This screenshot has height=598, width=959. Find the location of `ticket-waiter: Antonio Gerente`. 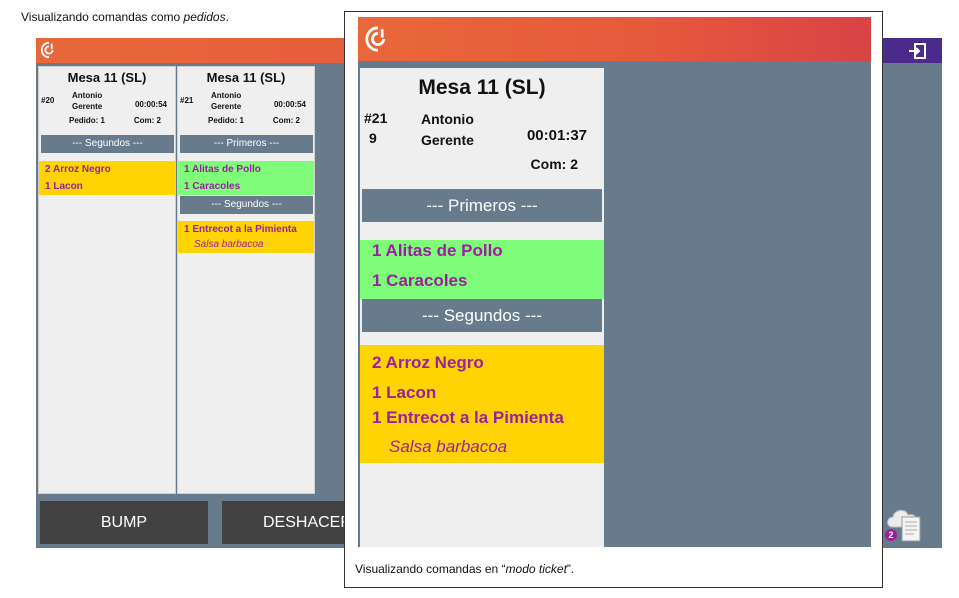

ticket-waiter: Antonio Gerente is located at coordinates (447, 130).